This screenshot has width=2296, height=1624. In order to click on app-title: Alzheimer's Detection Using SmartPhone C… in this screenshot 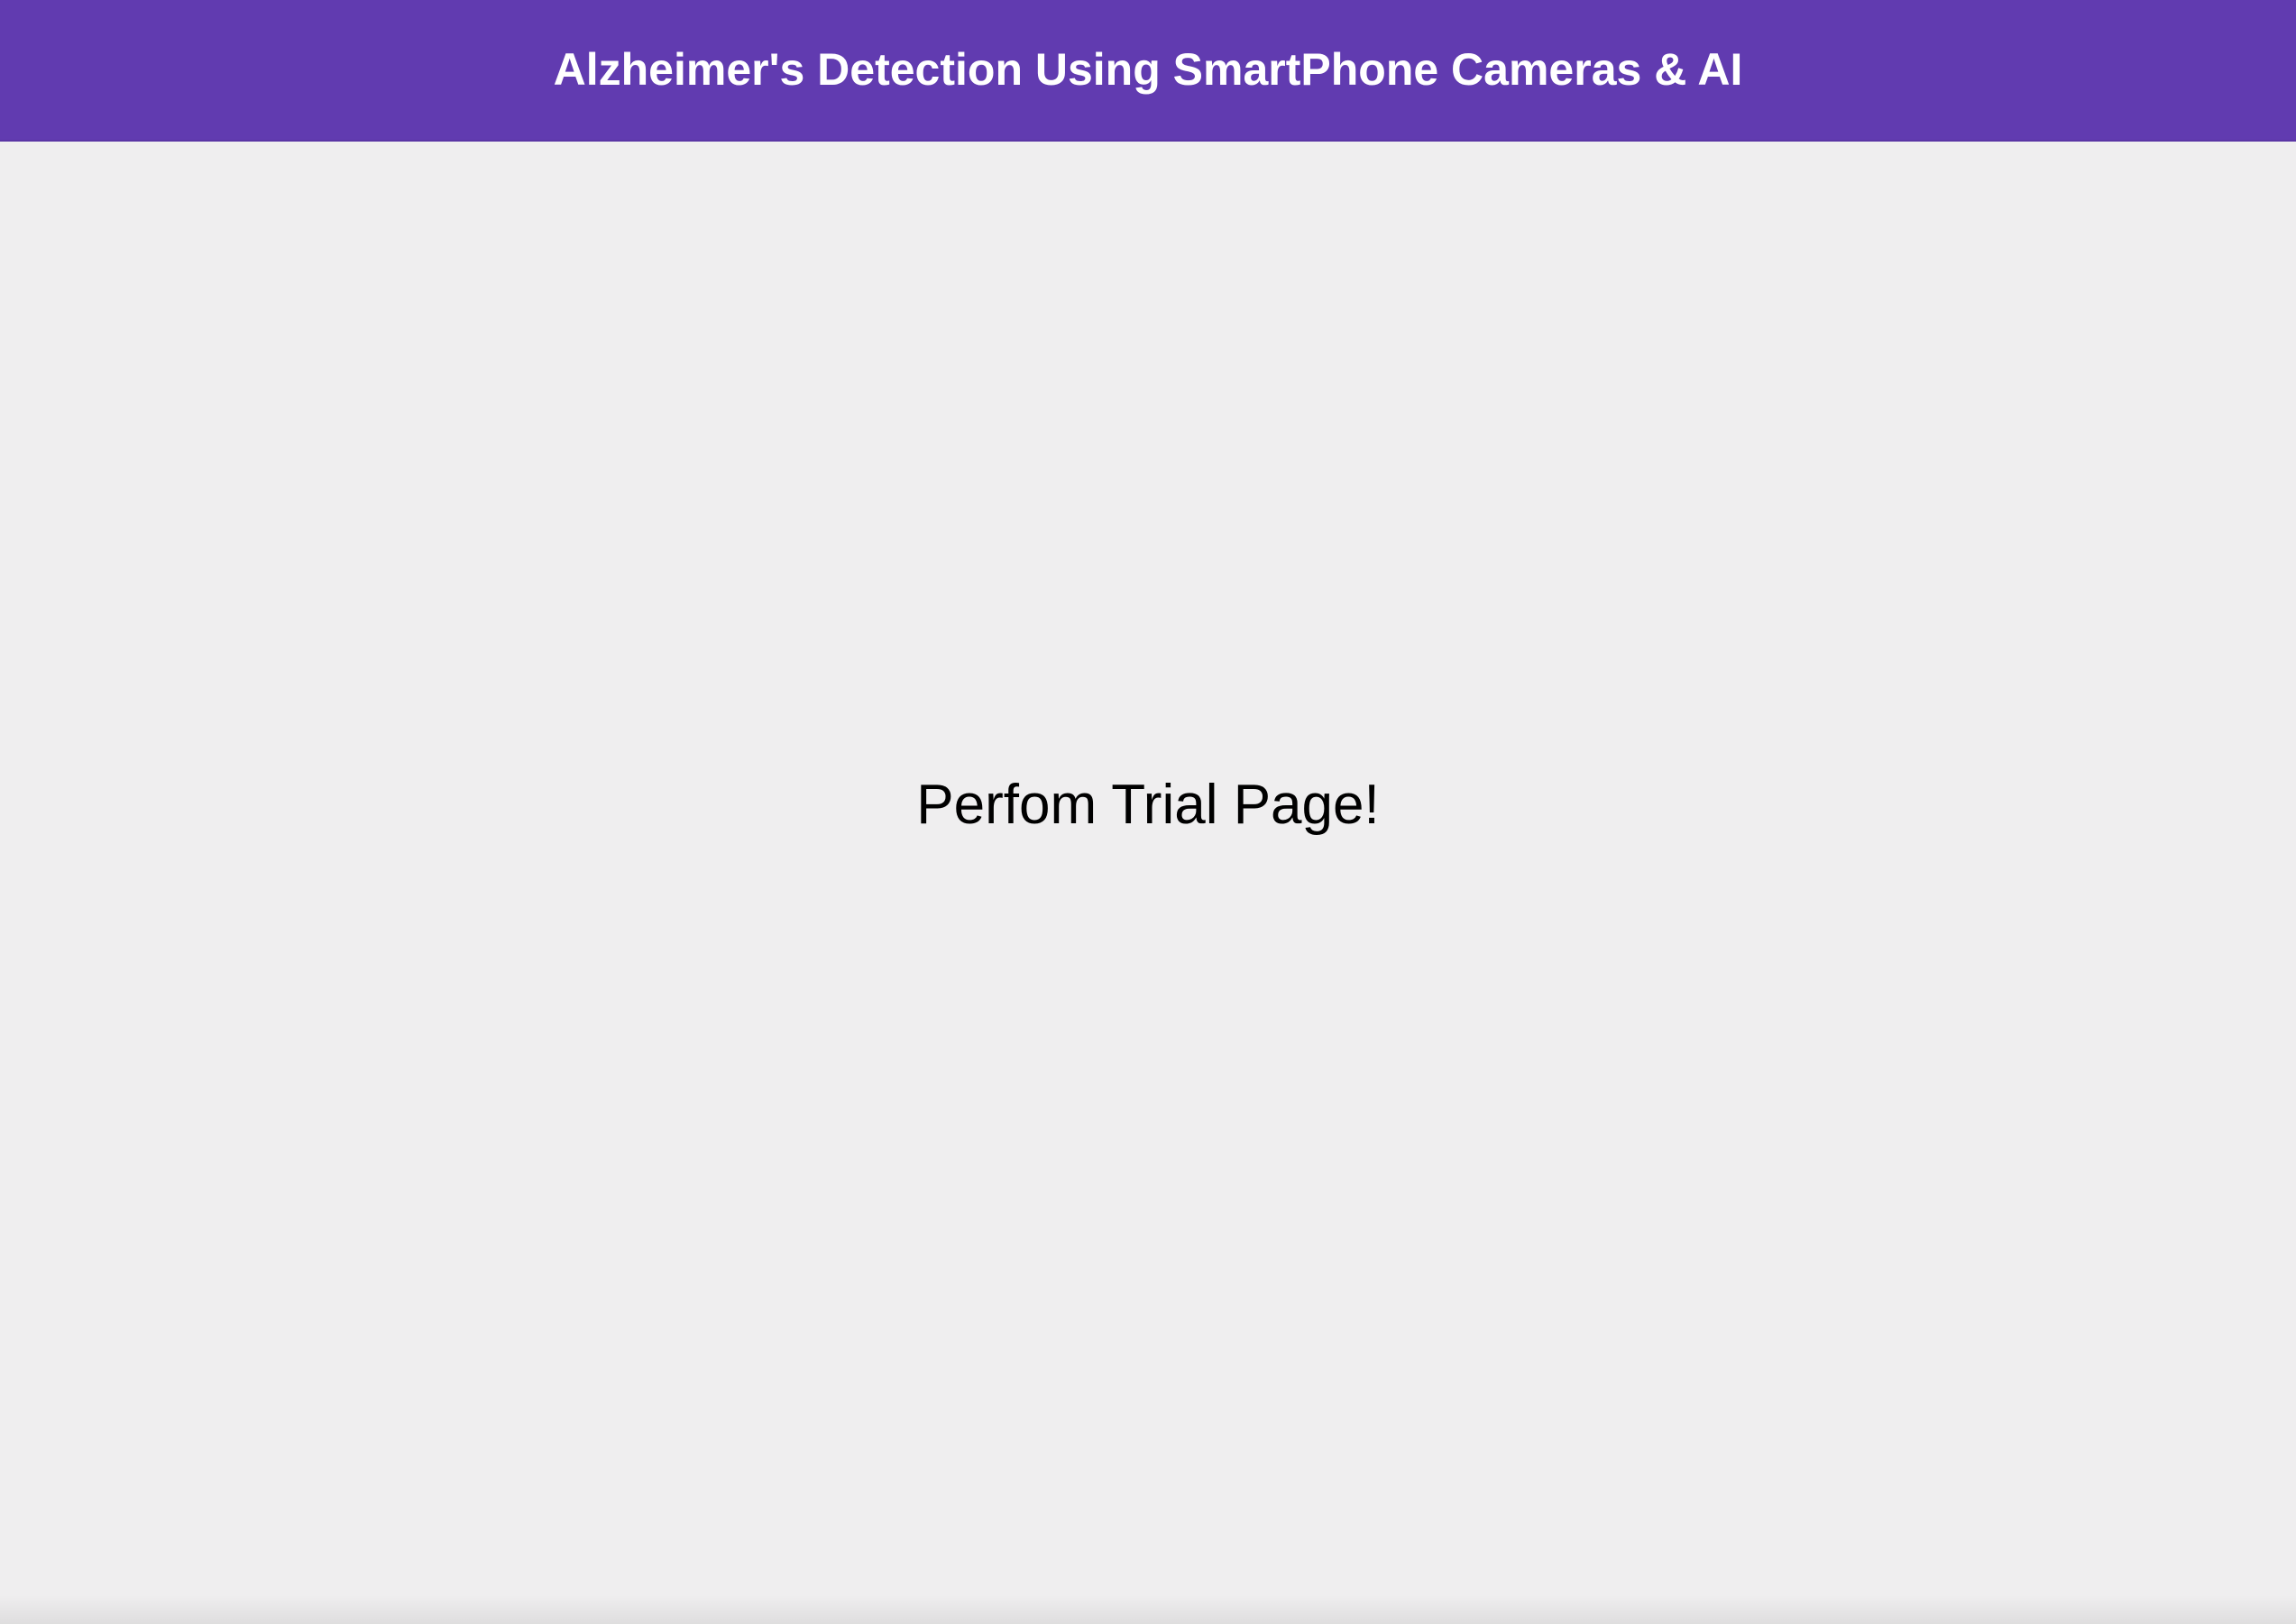, I will do `click(1148, 69)`.